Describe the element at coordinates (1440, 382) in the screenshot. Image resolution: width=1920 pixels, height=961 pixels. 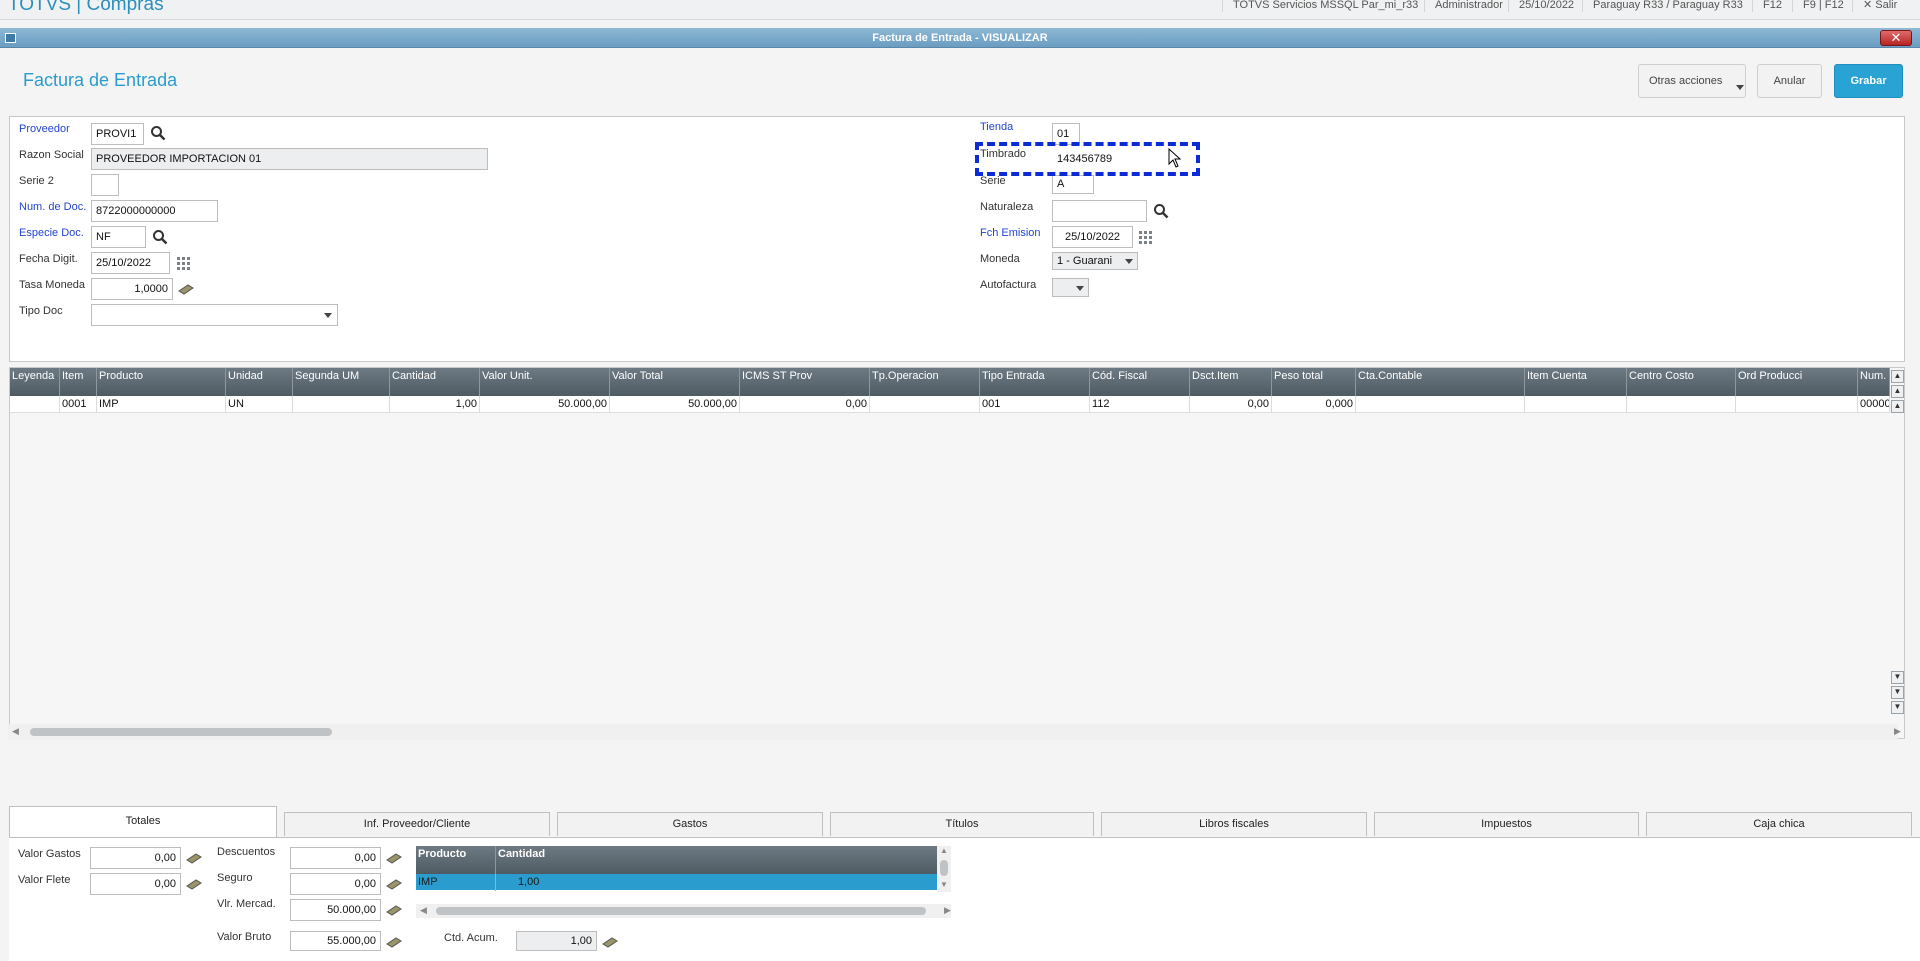
I see `grid-col-14: Cta.Contable` at that location.